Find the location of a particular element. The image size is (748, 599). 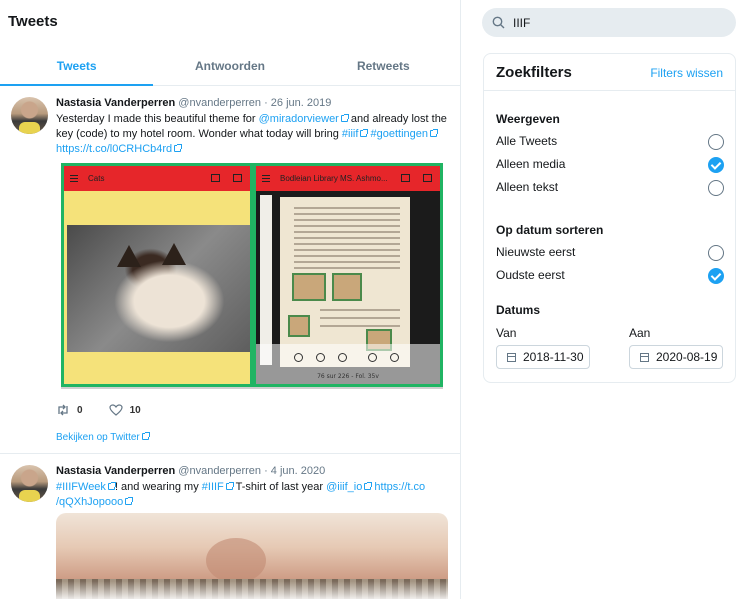

option-label: Alleen tekst is located at coordinates (527, 187).